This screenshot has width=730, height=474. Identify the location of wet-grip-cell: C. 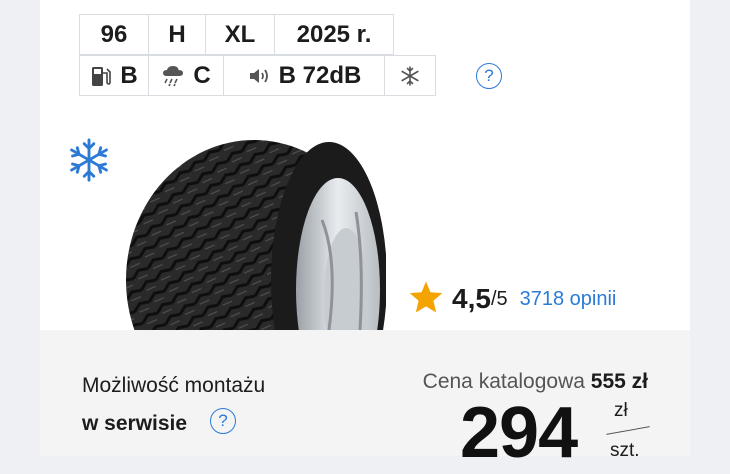
(186, 75).